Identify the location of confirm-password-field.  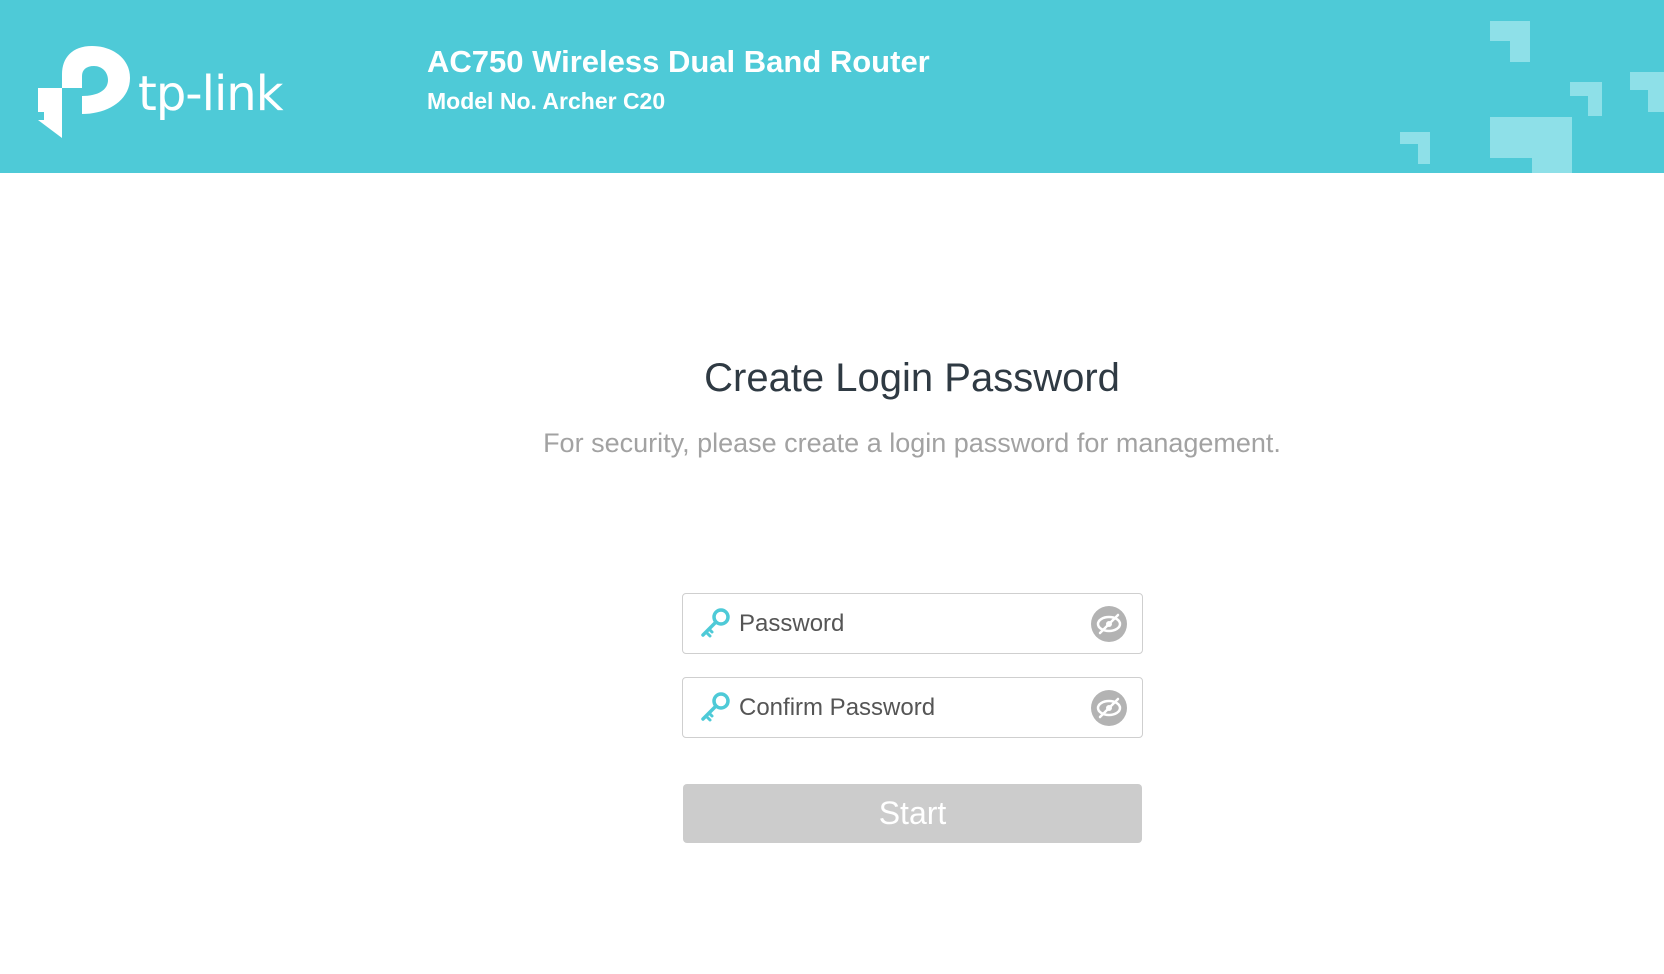
(912, 707).